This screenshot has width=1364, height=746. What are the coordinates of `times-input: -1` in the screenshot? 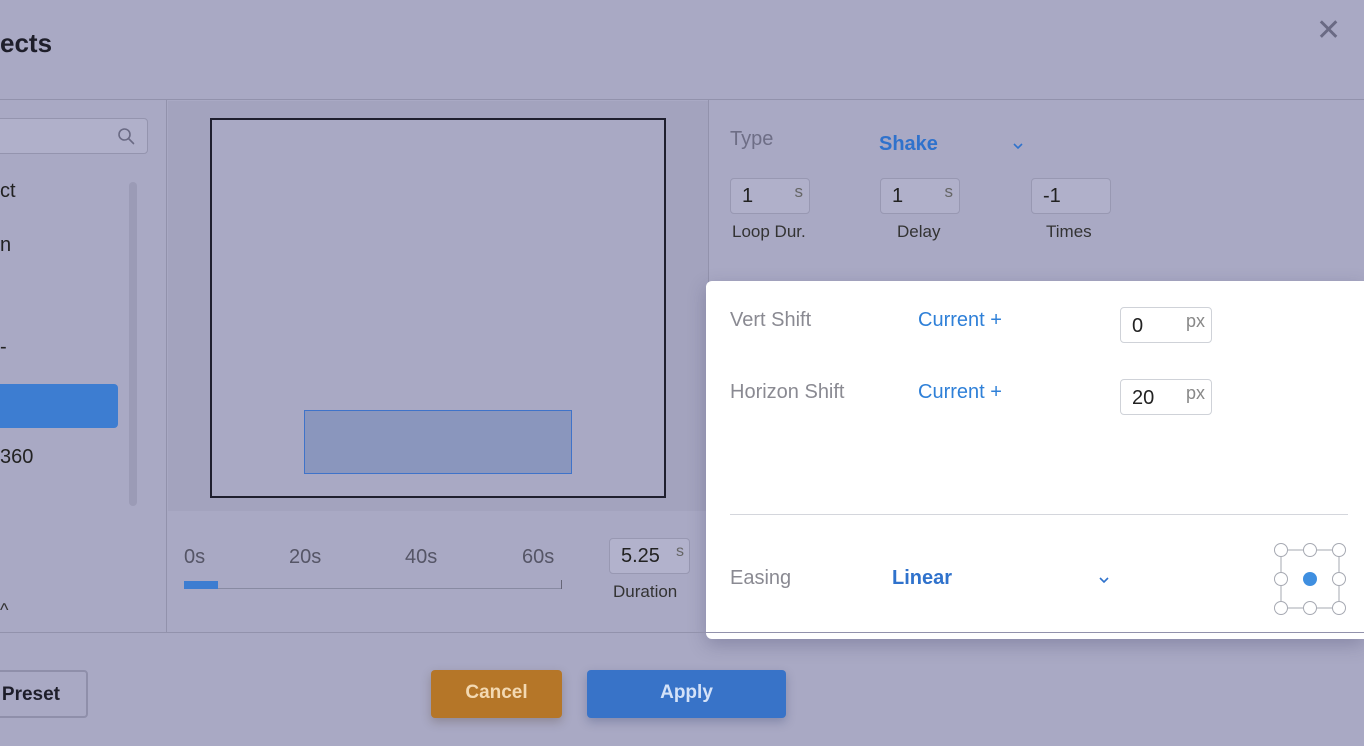 It's located at (1071, 196).